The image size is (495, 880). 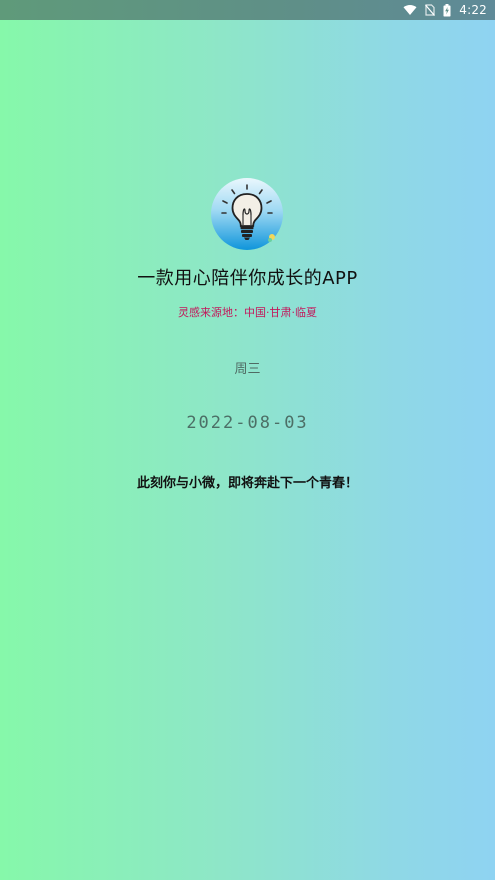 I want to click on no-sim-icon, so click(x=430, y=10).